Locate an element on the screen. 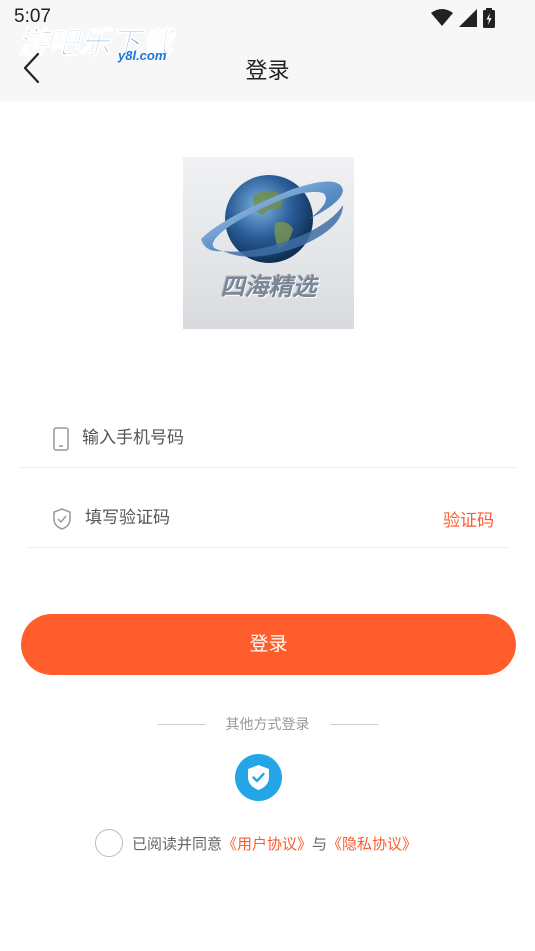 The height and width of the screenshot is (951, 535). wifi-icon is located at coordinates (442, 17).